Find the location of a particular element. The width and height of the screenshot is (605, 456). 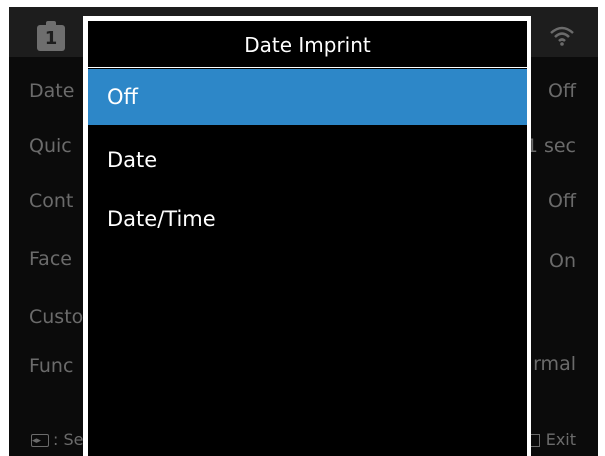

background-row-label: Func is located at coordinates (51, 366).